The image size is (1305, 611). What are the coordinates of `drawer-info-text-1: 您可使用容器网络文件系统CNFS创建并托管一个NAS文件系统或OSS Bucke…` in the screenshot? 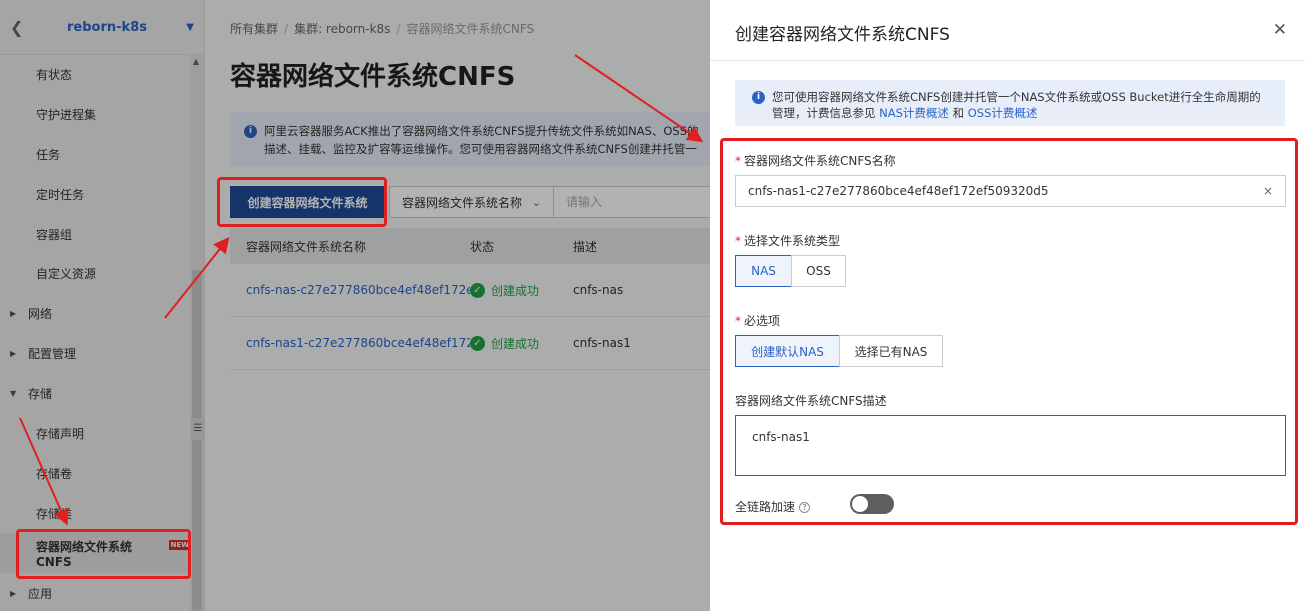 It's located at (1016, 97).